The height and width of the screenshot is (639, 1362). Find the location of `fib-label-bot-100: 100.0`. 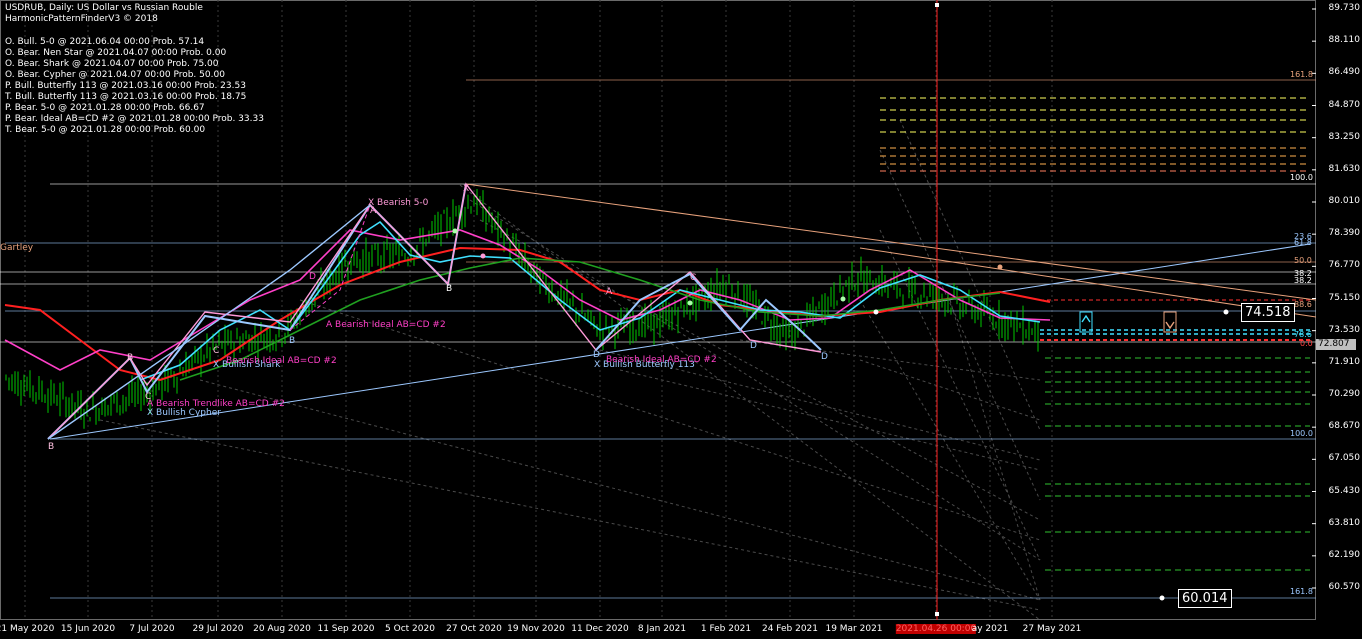

fib-label-bot-100: 100.0 is located at coordinates (1301, 433).